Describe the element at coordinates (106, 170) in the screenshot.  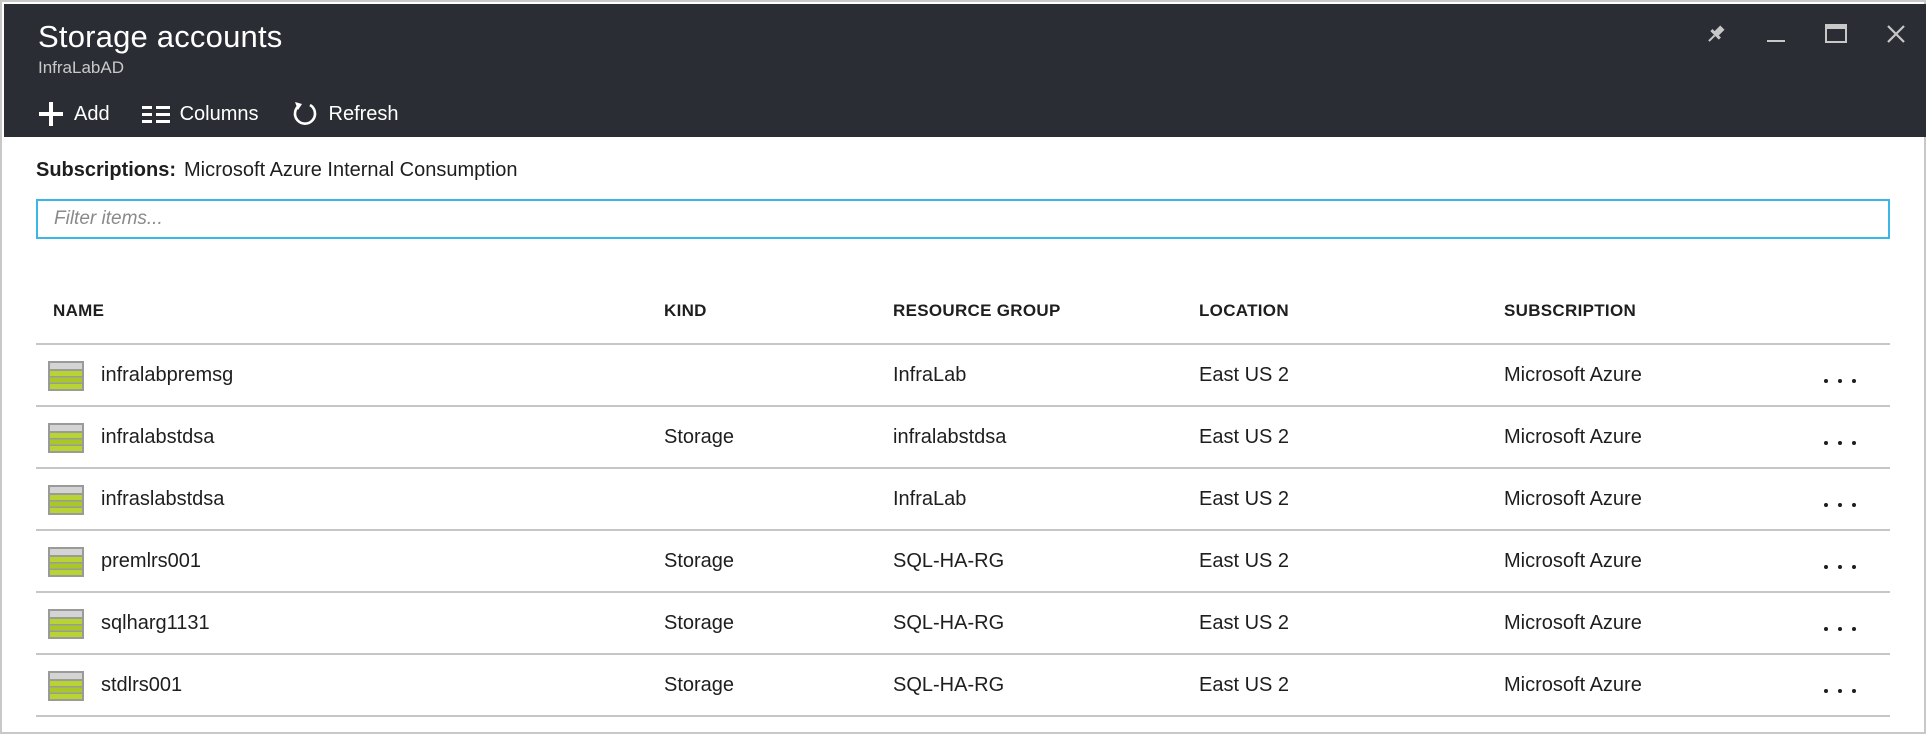
I see `subscriptions-label: Subscriptions:` at that location.